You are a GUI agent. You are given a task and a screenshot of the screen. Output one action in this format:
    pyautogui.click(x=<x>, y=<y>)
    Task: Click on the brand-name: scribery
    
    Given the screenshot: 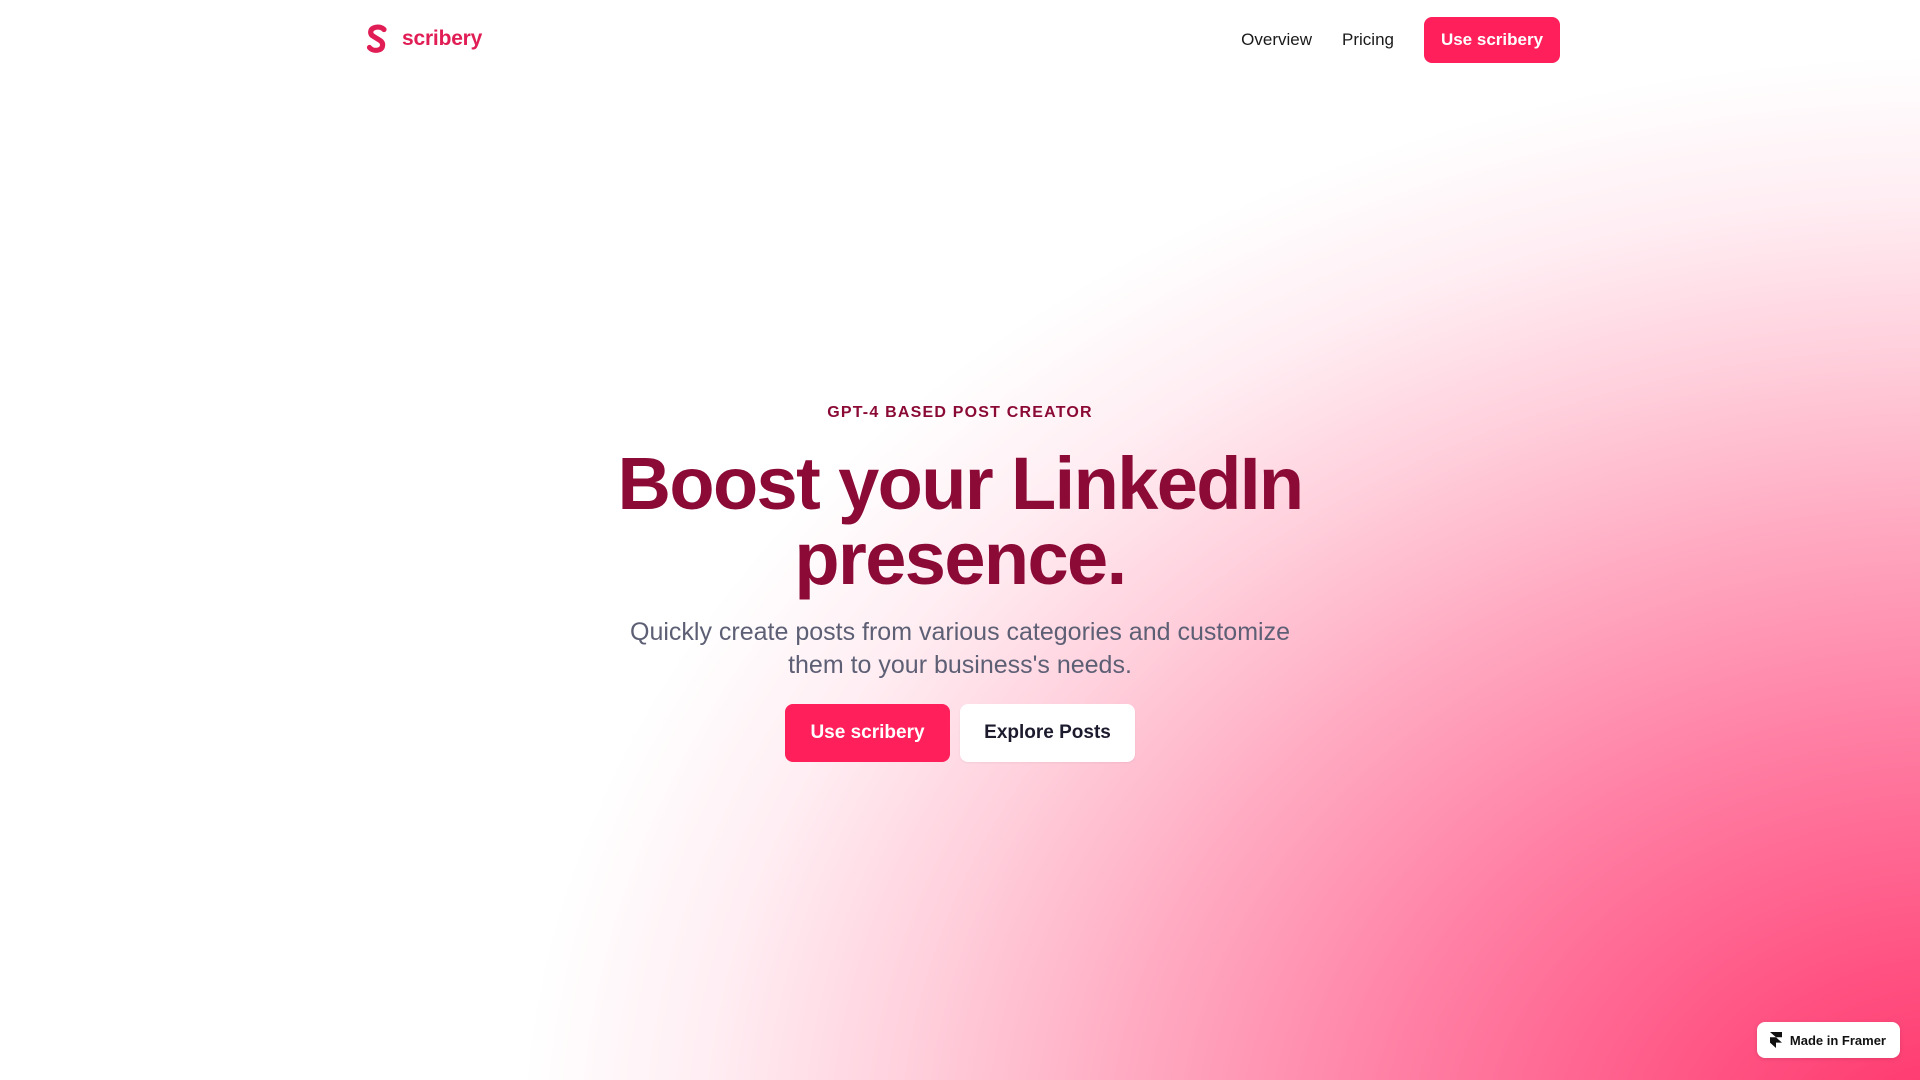 What is the action you would take?
    pyautogui.click(x=442, y=38)
    